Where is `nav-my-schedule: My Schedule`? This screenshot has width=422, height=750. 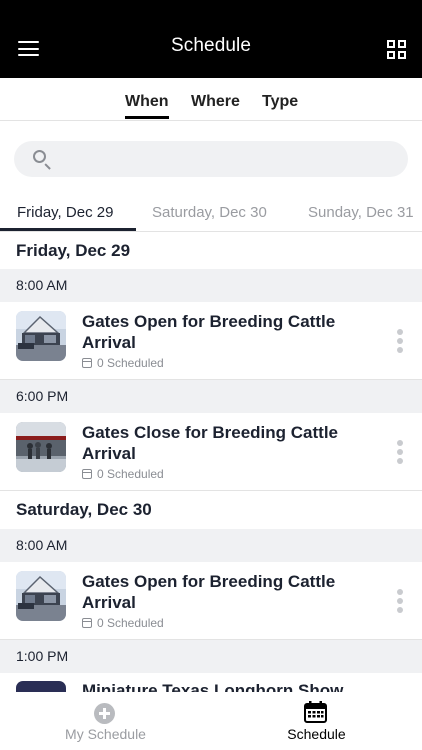
nav-my-schedule: My Schedule is located at coordinates (105, 721).